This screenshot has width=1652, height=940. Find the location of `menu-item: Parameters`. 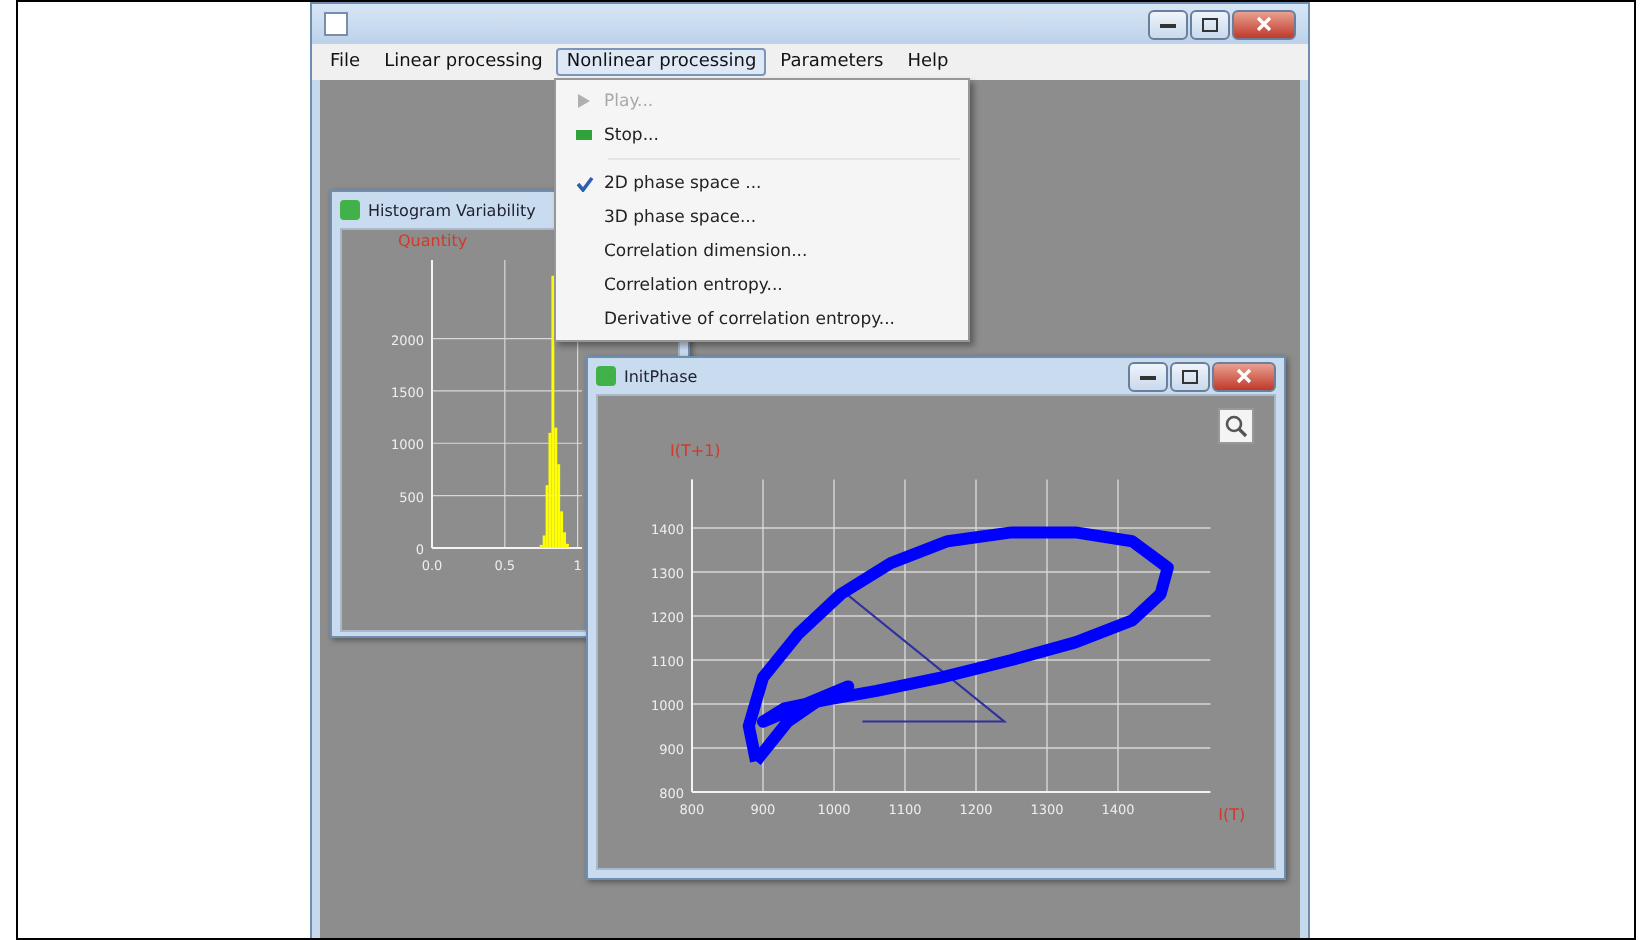

menu-item: Parameters is located at coordinates (832, 62).